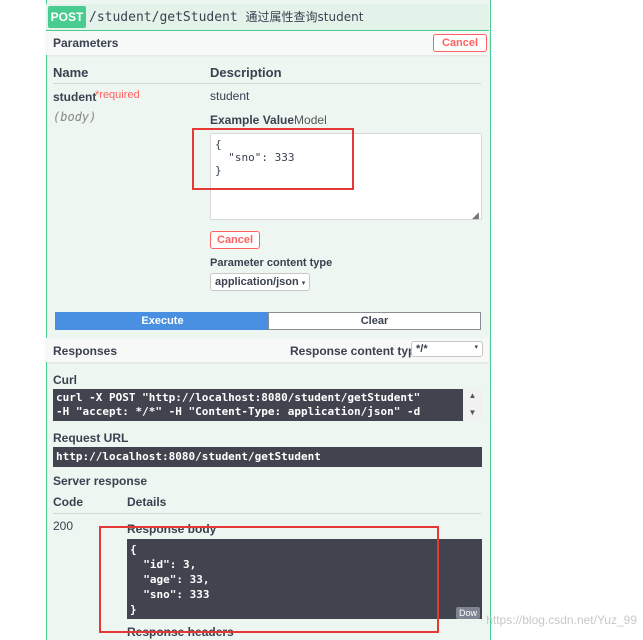 This screenshot has height=640, width=643. What do you see at coordinates (230, 96) in the screenshot?
I see `param-description: student` at bounding box center [230, 96].